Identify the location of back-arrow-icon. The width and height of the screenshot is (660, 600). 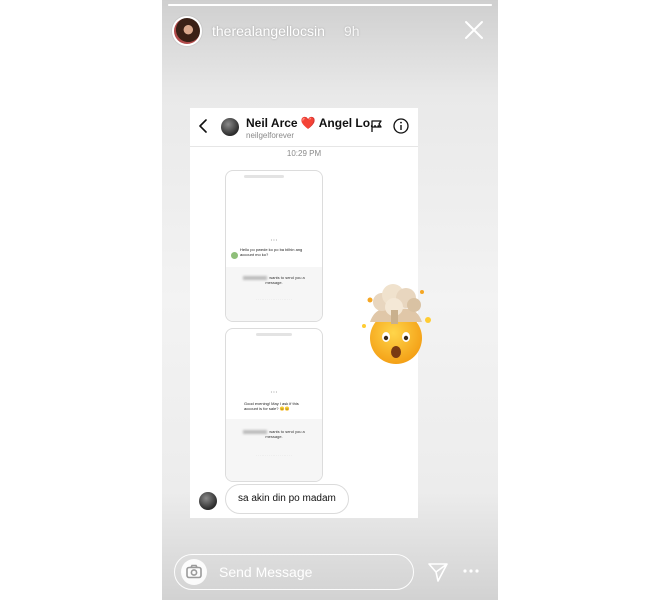
(203, 126).